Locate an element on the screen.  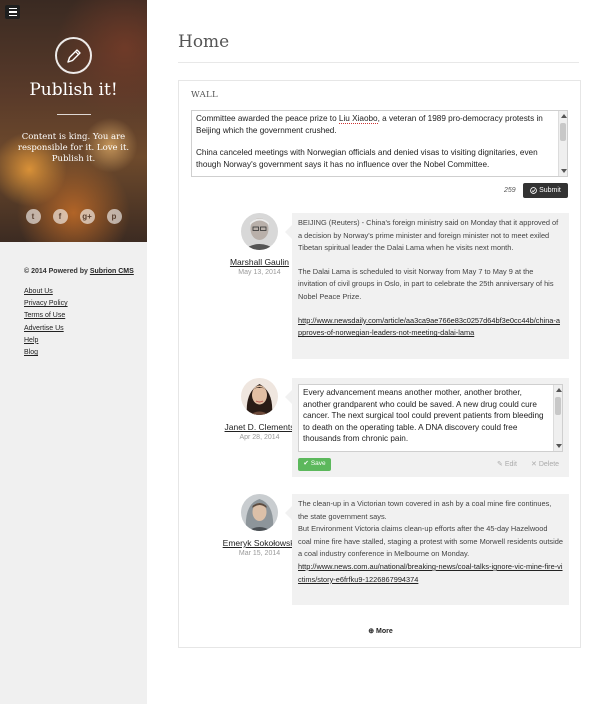
footer-link-privacy: Privacy Policy is located at coordinates (46, 303).